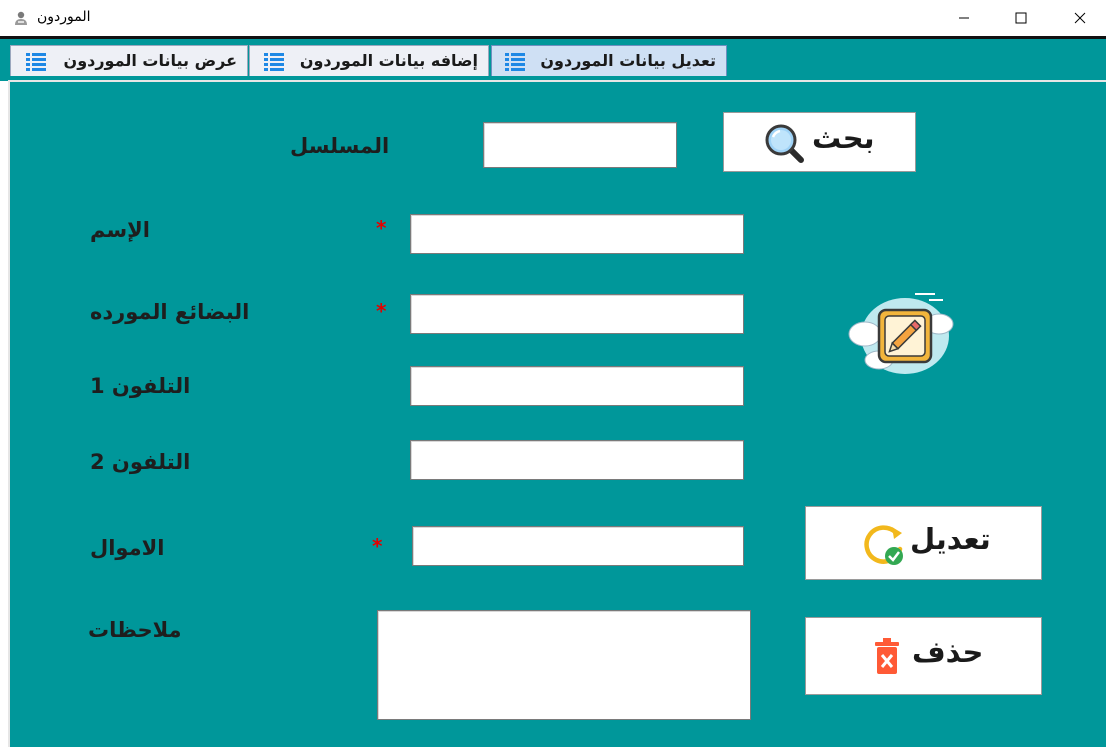  What do you see at coordinates (127, 548) in the screenshot?
I see `money-label: الاموال` at bounding box center [127, 548].